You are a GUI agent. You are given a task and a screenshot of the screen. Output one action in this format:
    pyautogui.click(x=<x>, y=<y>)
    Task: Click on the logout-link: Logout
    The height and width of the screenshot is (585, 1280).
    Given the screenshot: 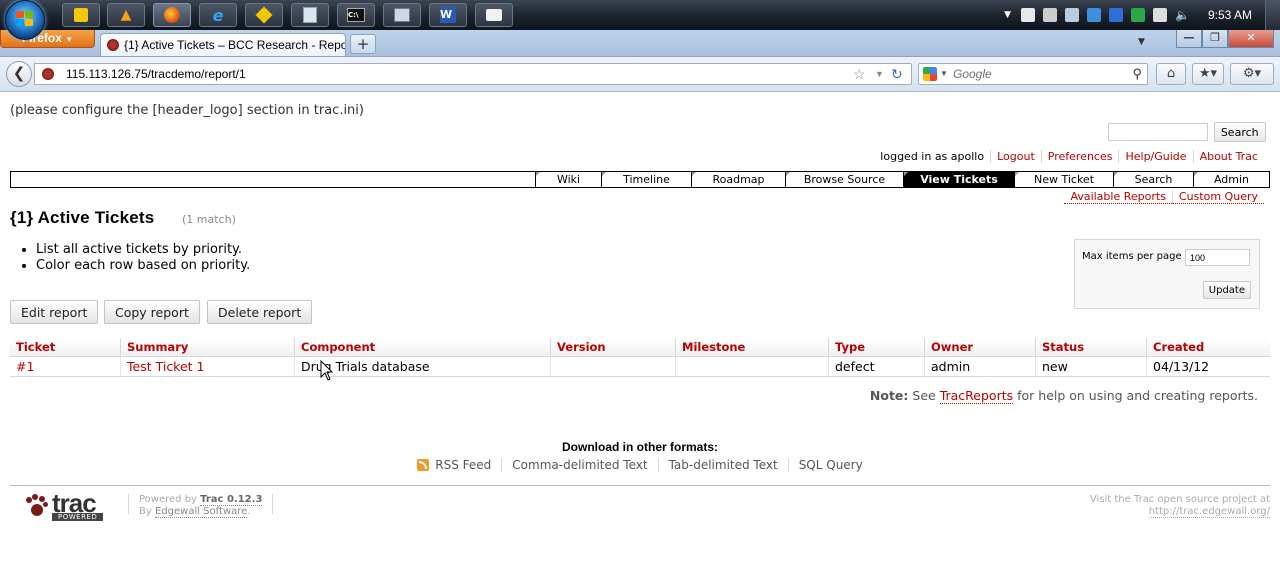 What is the action you would take?
    pyautogui.click(x=1015, y=156)
    